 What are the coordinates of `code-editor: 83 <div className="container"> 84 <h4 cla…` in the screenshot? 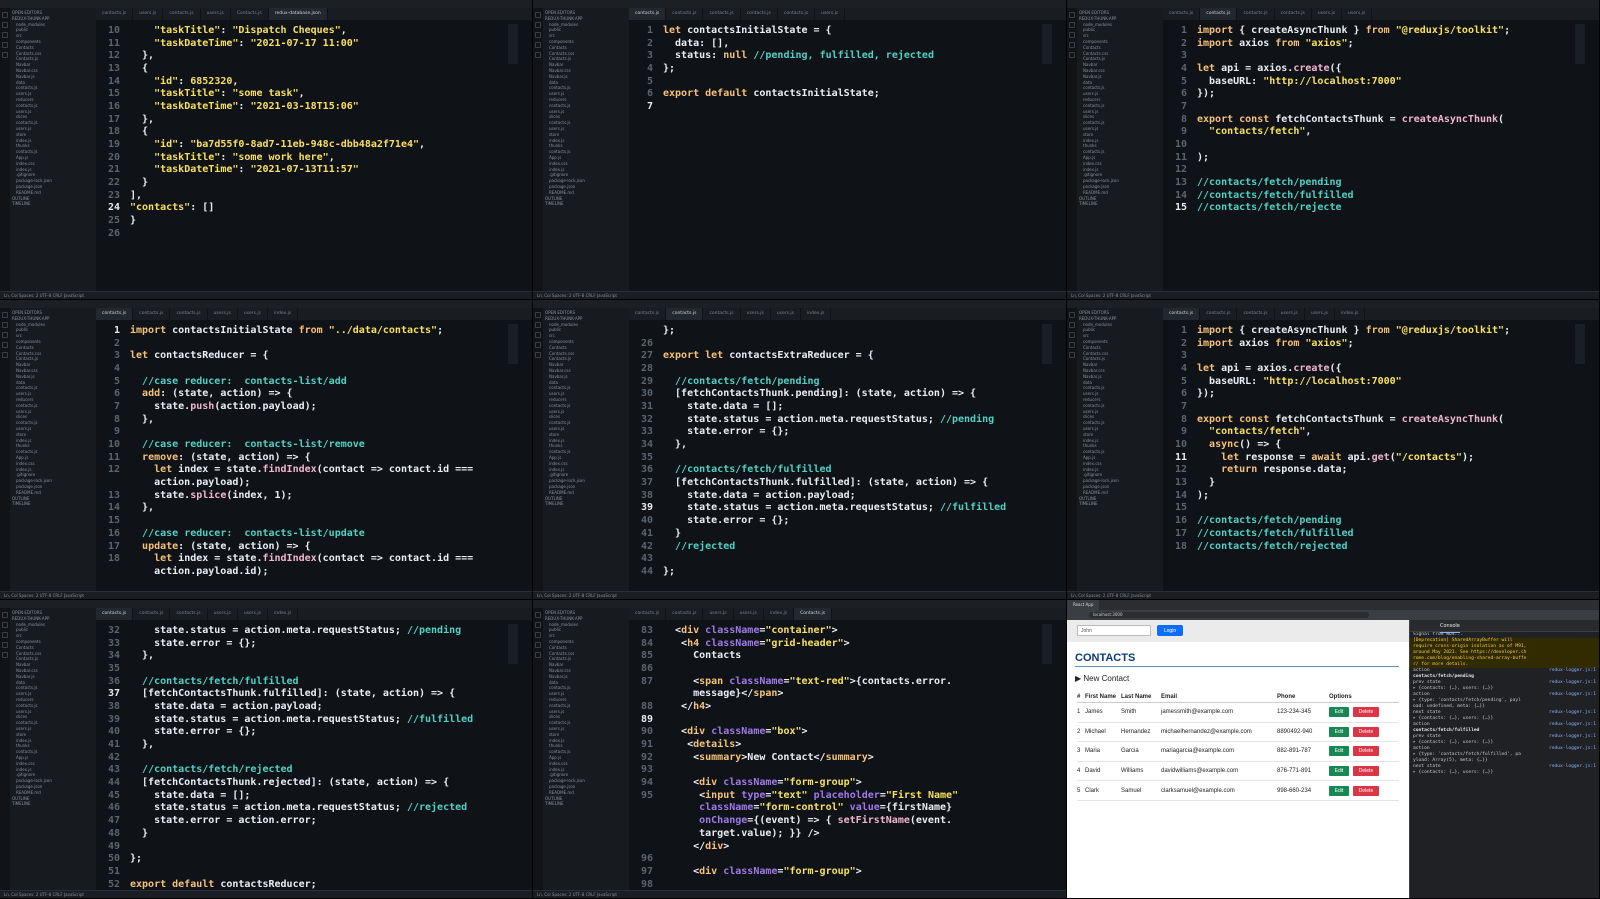 It's located at (847, 755).